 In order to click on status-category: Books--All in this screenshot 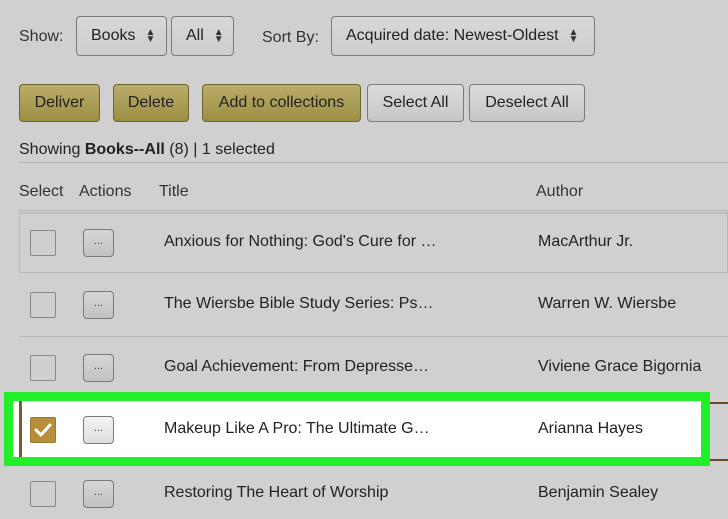, I will do `click(124, 149)`.